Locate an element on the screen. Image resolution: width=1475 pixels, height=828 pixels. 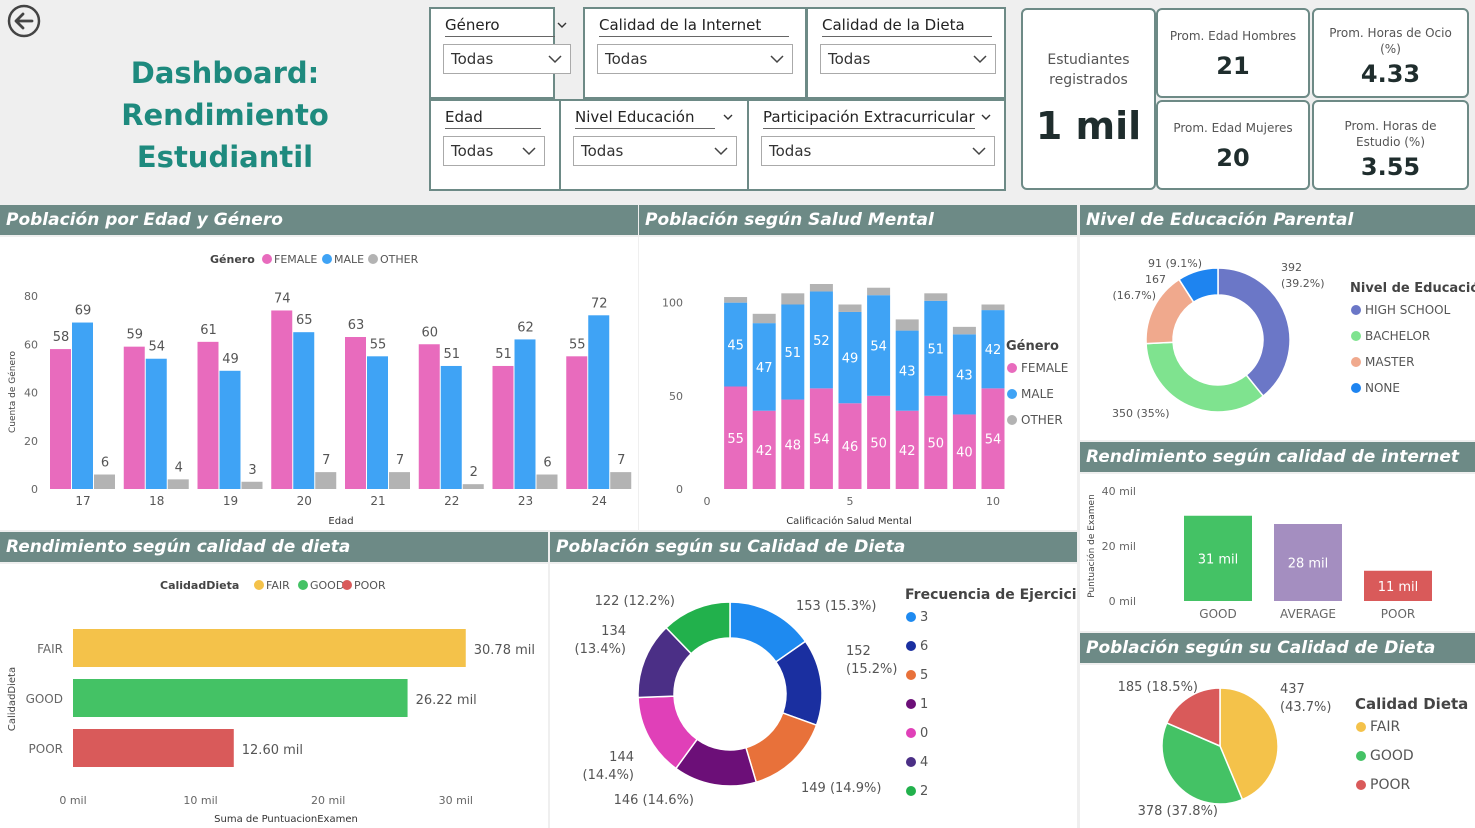
data-label: (43.7%) is located at coordinates (1305, 707).